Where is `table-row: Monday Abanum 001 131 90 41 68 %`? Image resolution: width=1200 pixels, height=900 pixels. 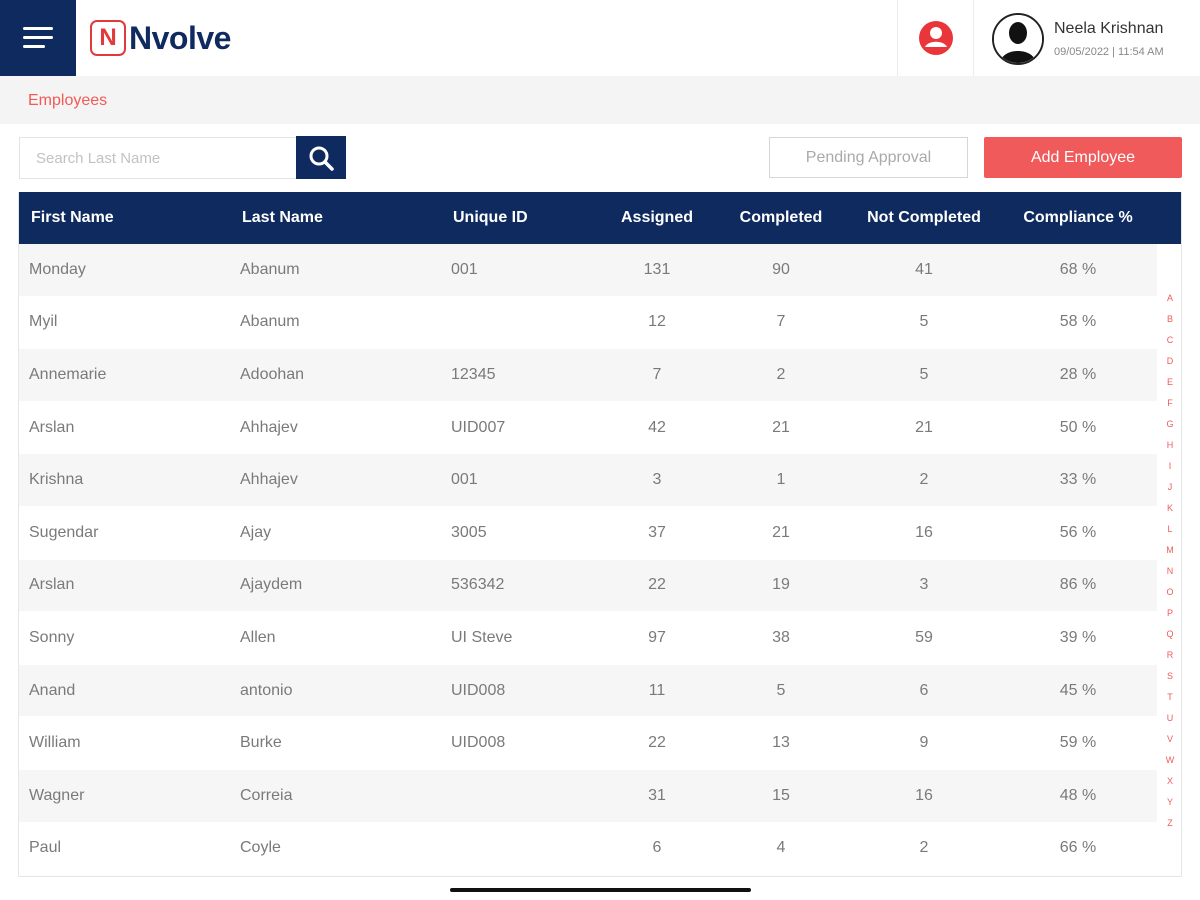 table-row: Monday Abanum 001 131 90 41 68 % is located at coordinates (588, 270).